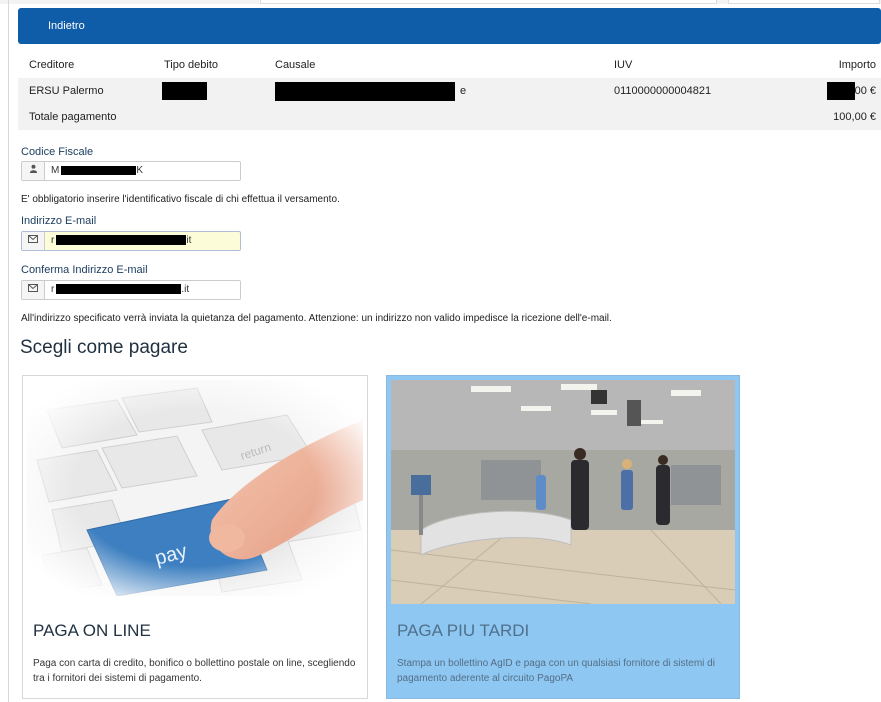 This screenshot has height=702, width=881. Describe the element at coordinates (295, 65) in the screenshot. I see `column-header-causale: Causale` at that location.